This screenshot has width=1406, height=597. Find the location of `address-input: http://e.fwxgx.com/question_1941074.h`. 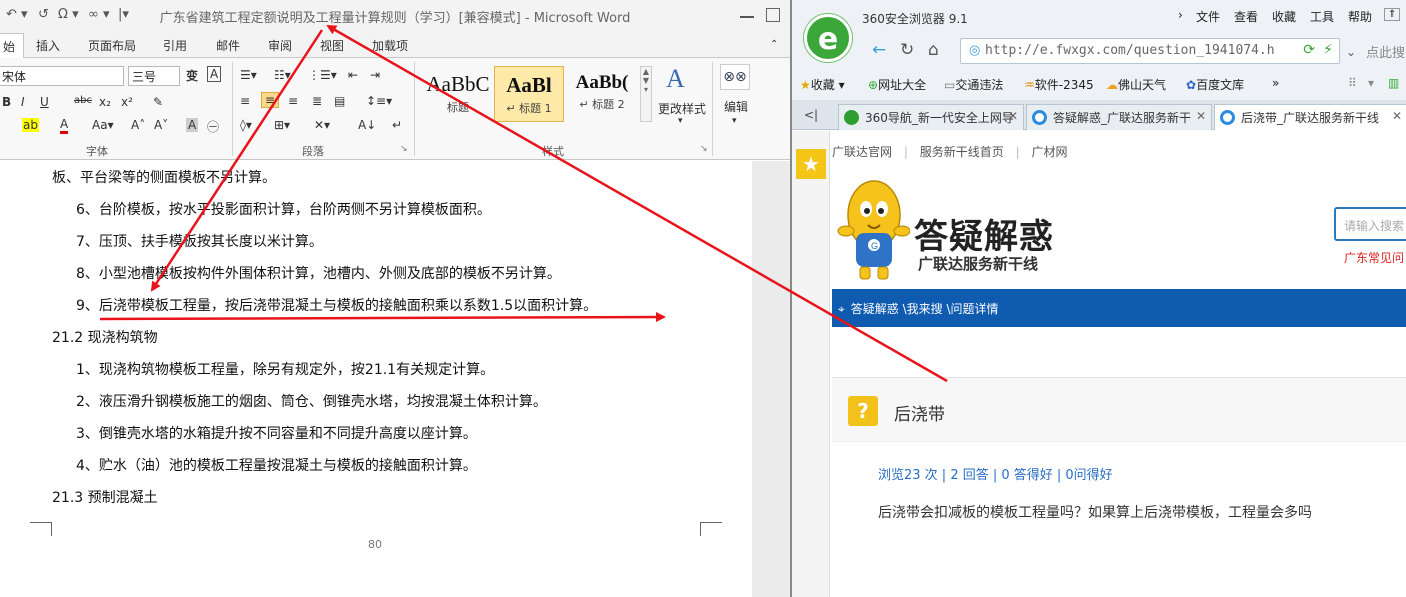

address-input: http://e.fwxgx.com/question_1941074.h is located at coordinates (1130, 50).